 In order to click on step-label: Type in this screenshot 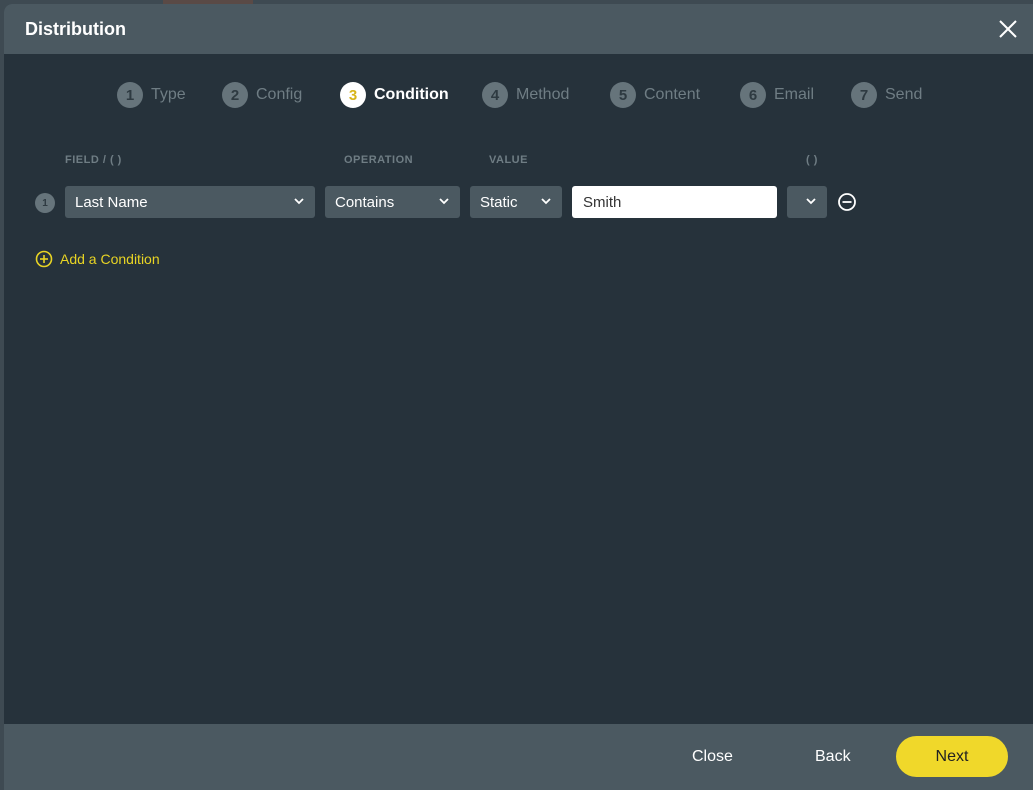, I will do `click(168, 94)`.